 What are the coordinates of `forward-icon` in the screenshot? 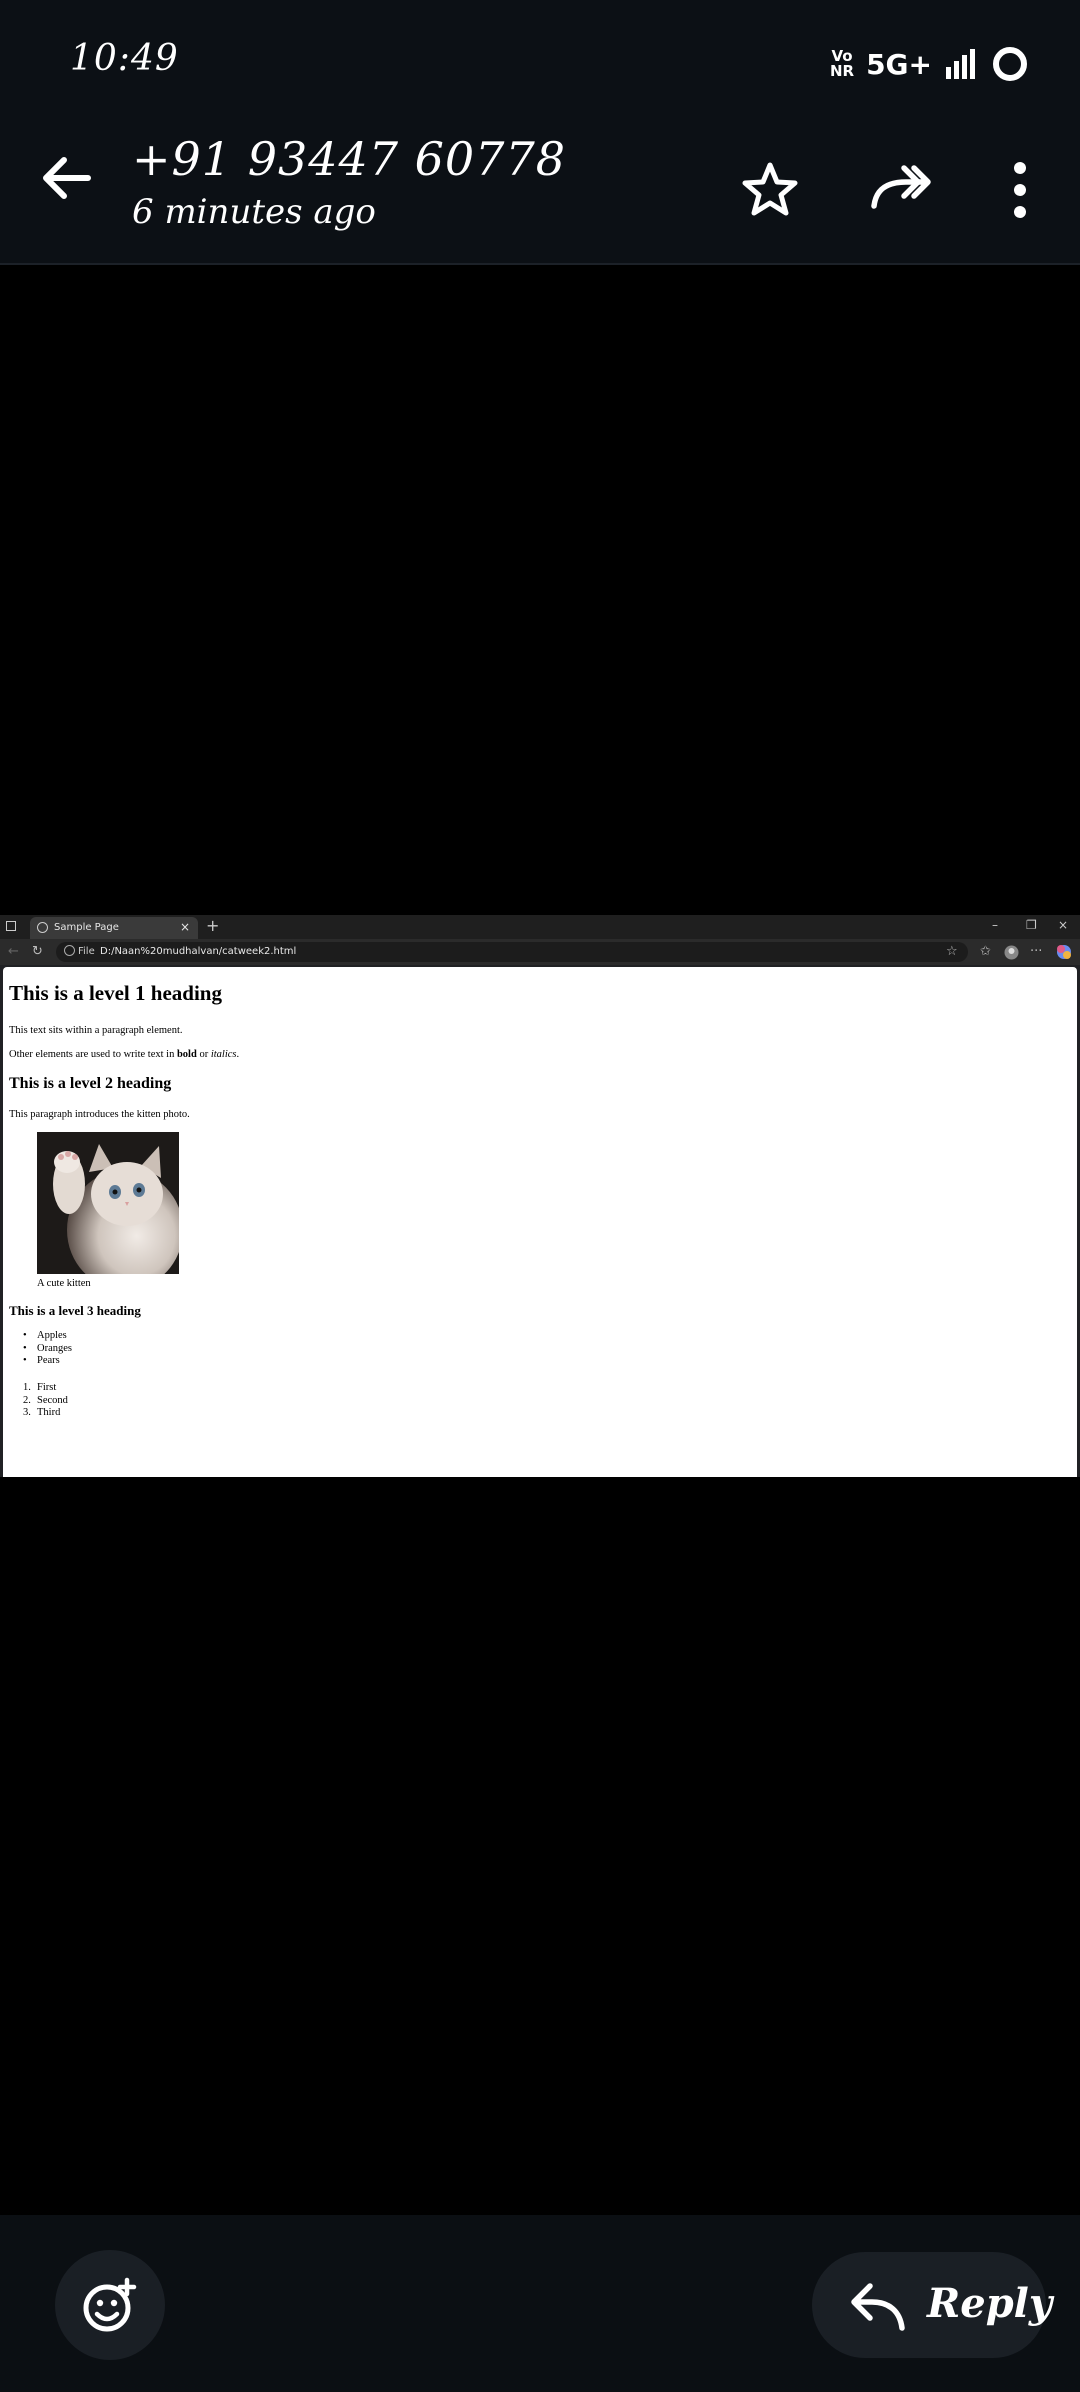 It's located at (902, 186).